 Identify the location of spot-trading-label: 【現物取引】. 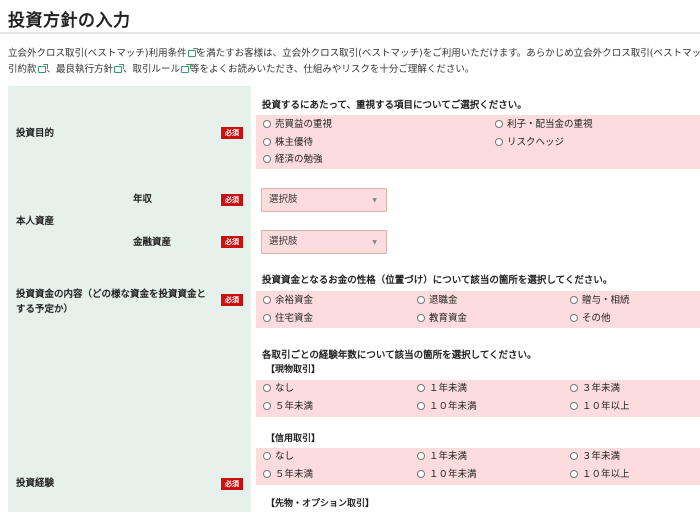
(293, 370).